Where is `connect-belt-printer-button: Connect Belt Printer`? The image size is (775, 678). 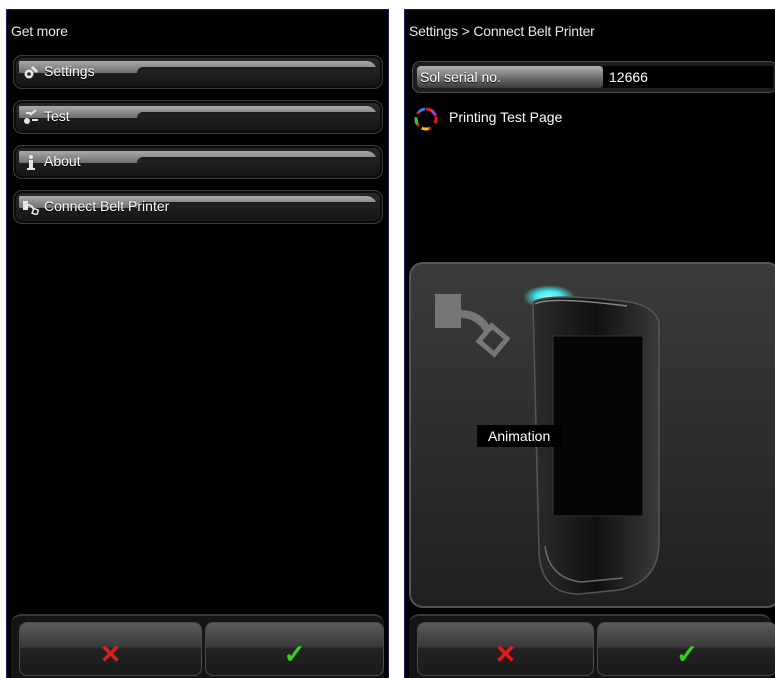
connect-belt-printer-button: Connect Belt Printer is located at coordinates (198, 207).